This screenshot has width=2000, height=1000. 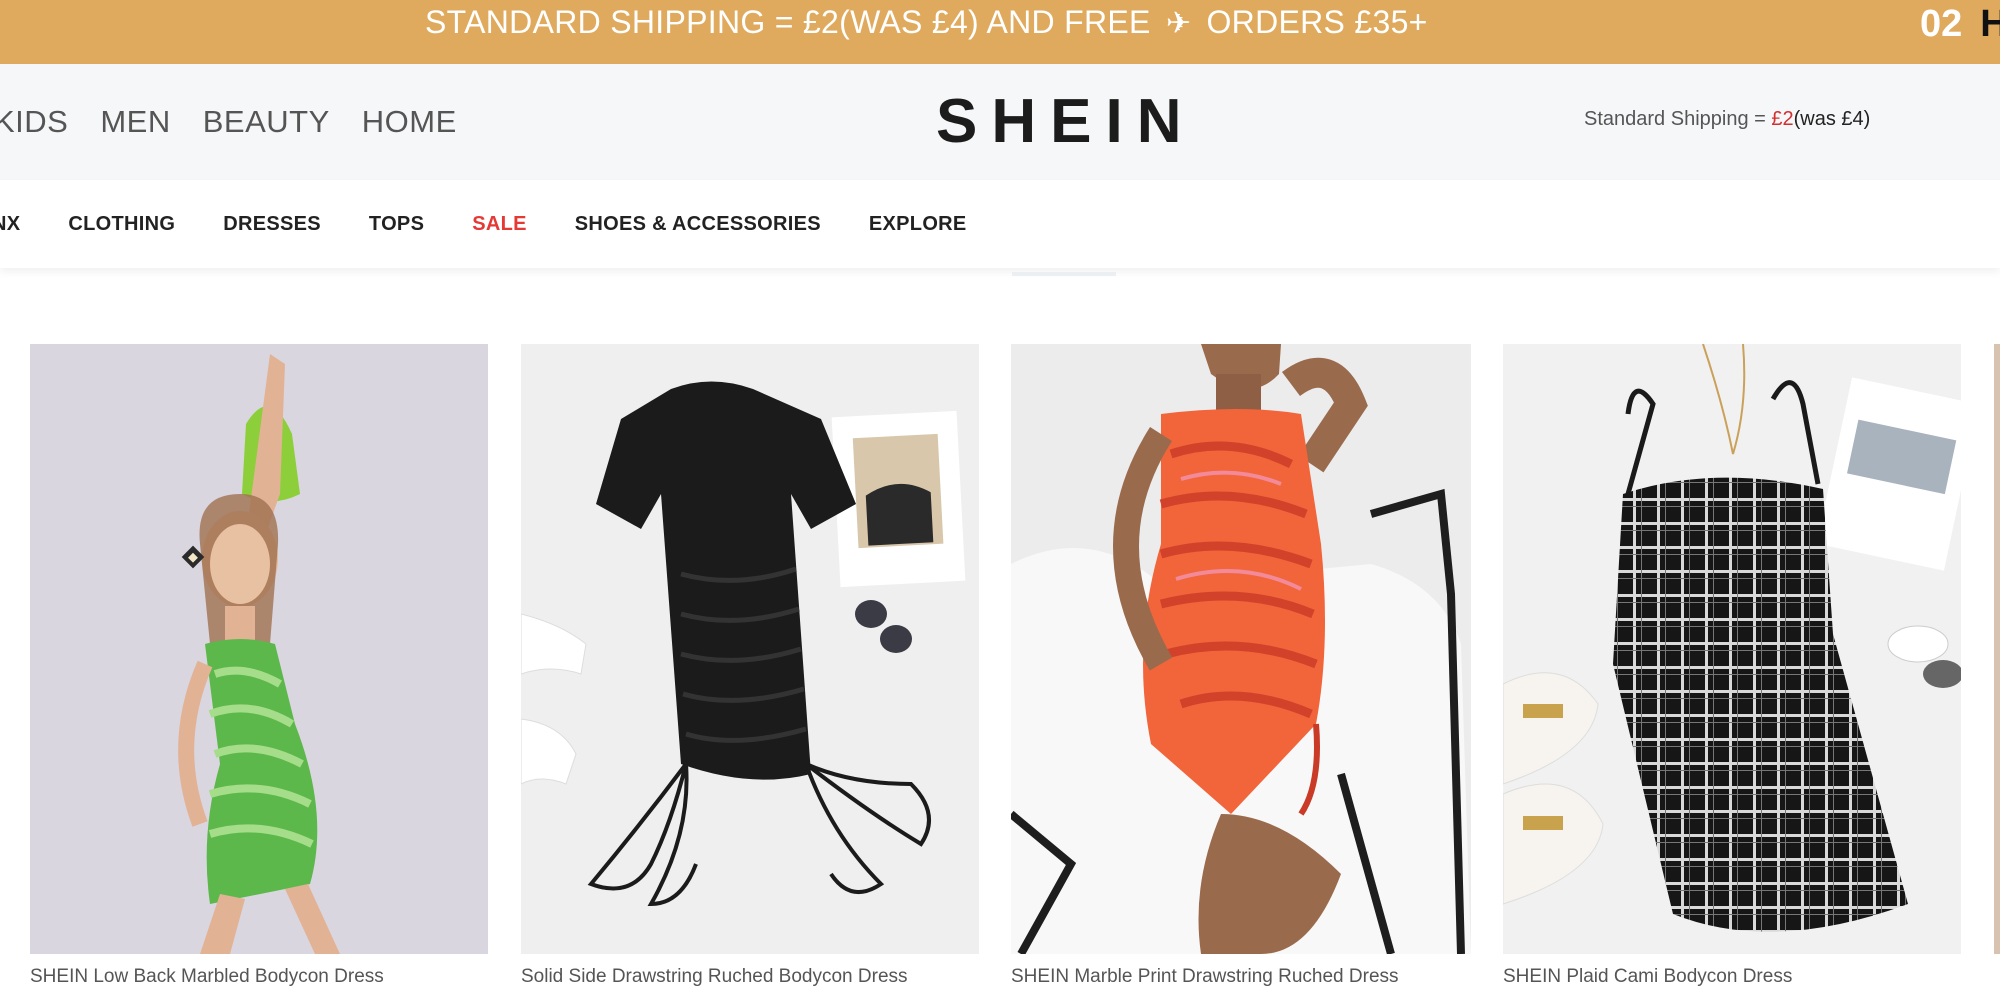 I want to click on category-men: MEN, so click(x=135, y=122).